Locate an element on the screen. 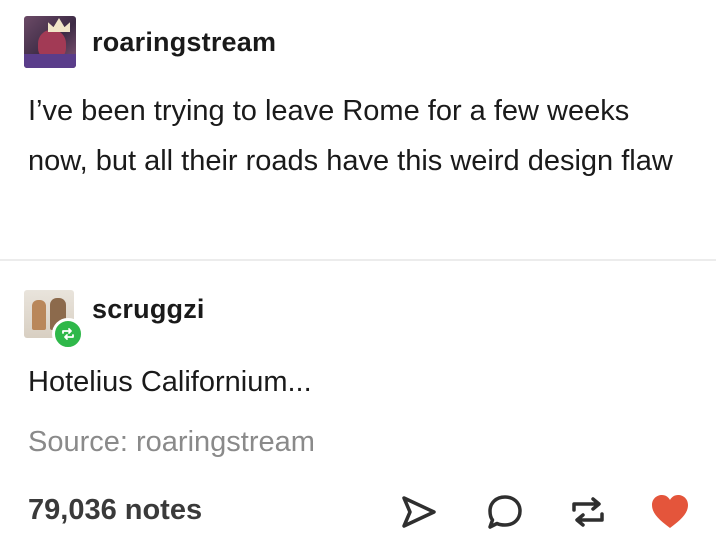  post-author: roaringstream is located at coordinates (184, 42).